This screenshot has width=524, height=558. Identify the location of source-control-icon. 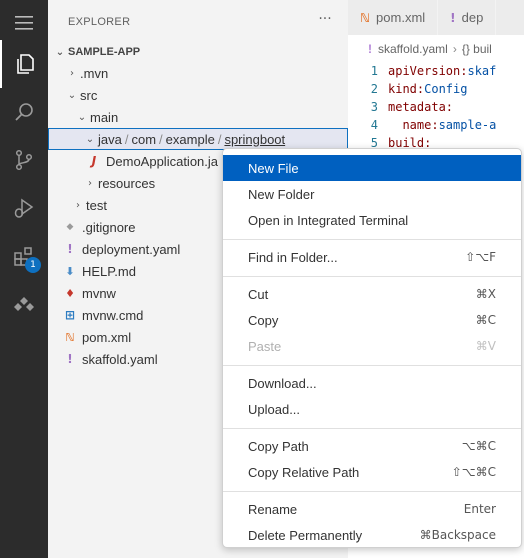
(24, 160).